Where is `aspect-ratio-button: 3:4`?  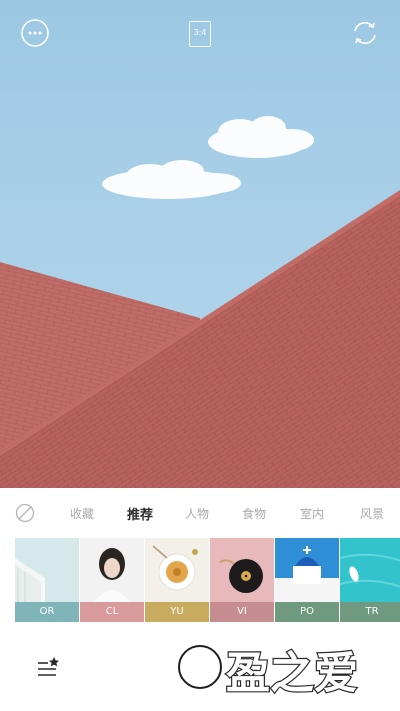
aspect-ratio-button: 3:4 is located at coordinates (200, 34).